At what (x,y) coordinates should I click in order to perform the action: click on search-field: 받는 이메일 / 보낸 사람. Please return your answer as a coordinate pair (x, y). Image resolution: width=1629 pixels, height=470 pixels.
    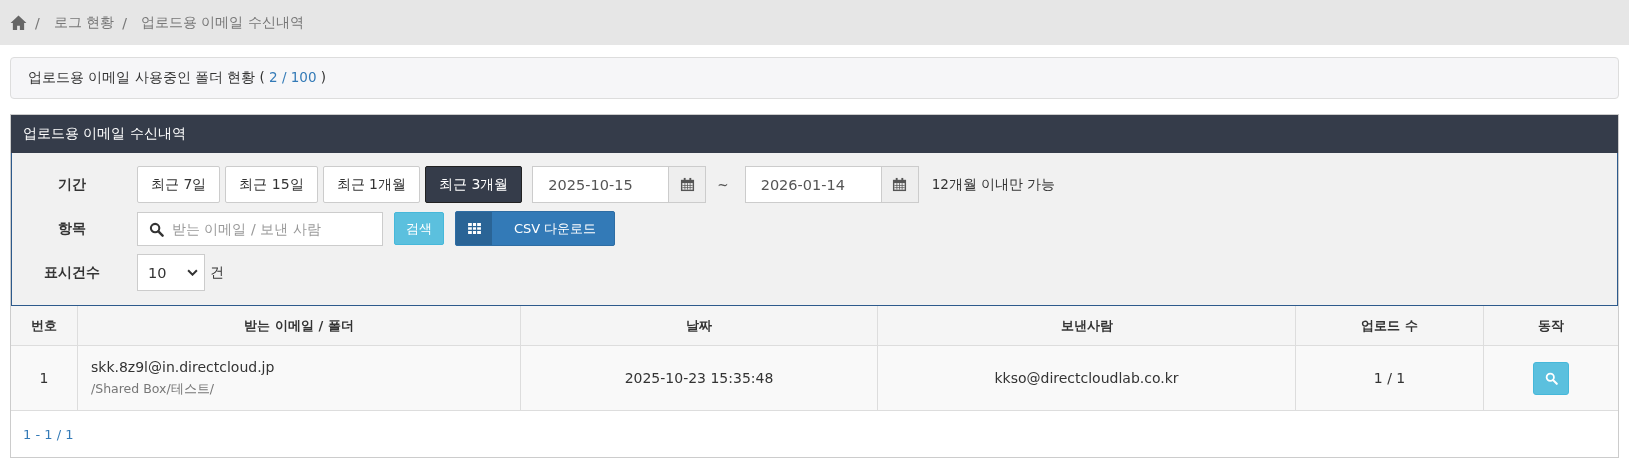
    Looking at the image, I should click on (260, 228).